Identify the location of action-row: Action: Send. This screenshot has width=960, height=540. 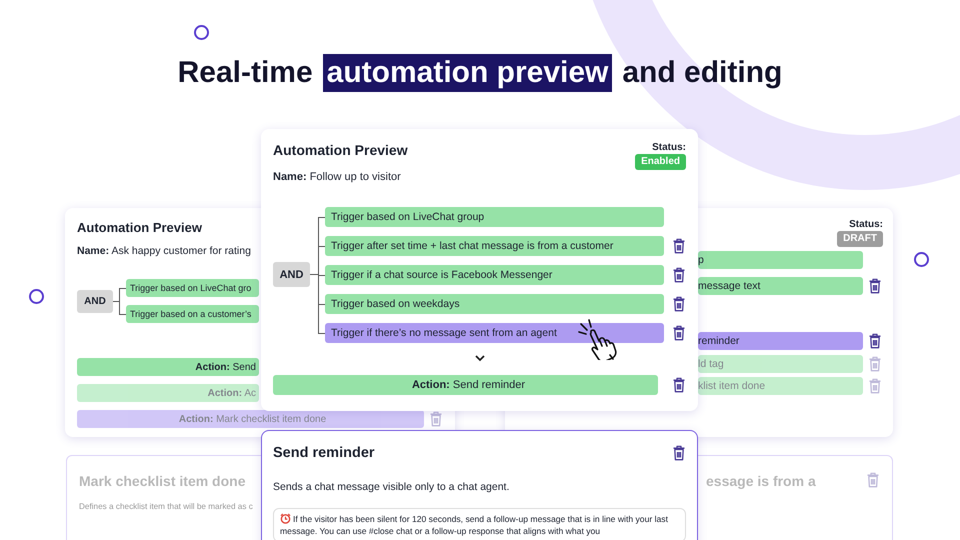
(168, 367).